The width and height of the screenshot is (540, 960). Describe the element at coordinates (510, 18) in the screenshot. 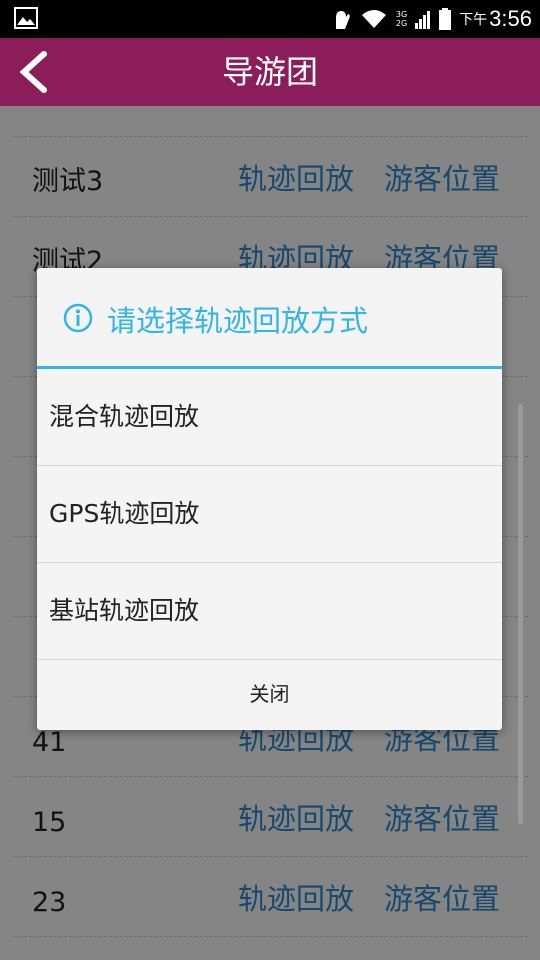

I see `clock: 3:56` at that location.